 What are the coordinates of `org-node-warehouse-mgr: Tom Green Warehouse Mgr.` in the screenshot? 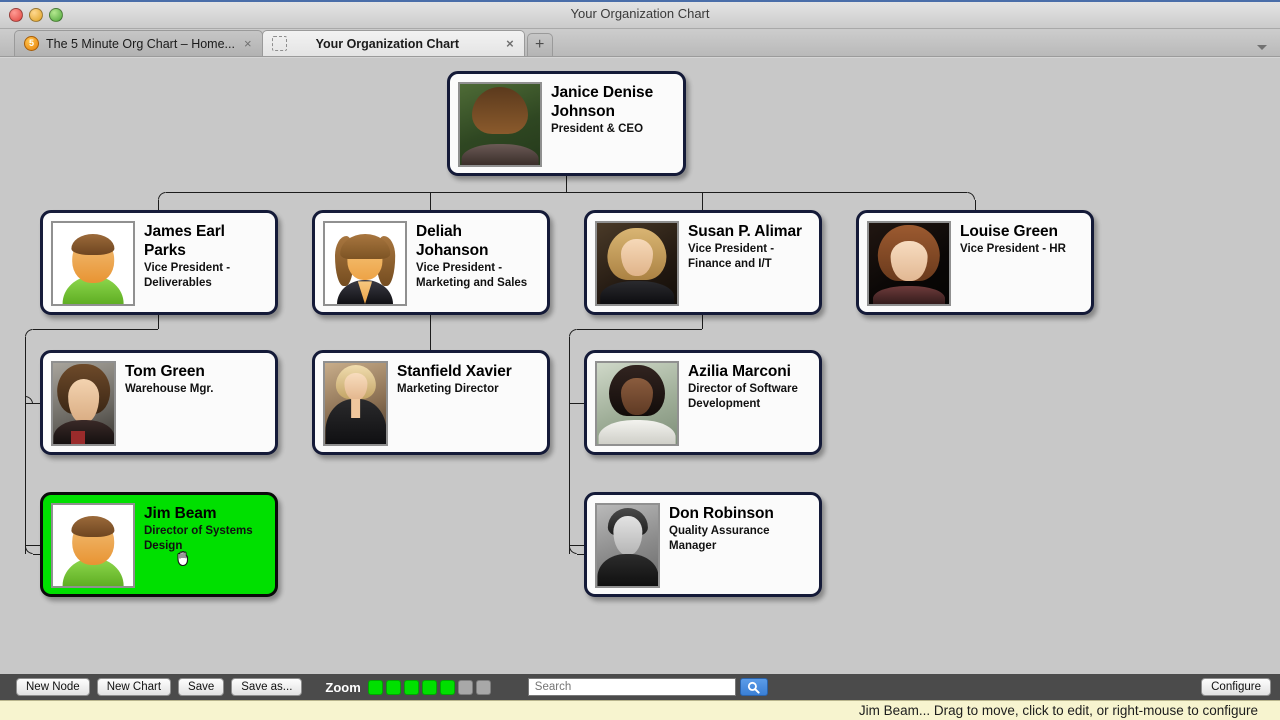 It's located at (159, 402).